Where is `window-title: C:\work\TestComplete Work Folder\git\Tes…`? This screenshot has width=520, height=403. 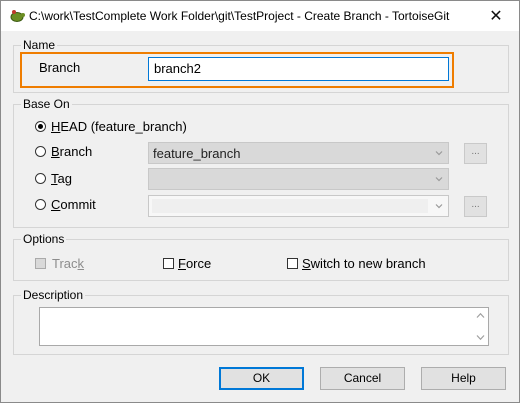
window-title: C:\work\TestComplete Work Folder\git\Tes… is located at coordinates (239, 16).